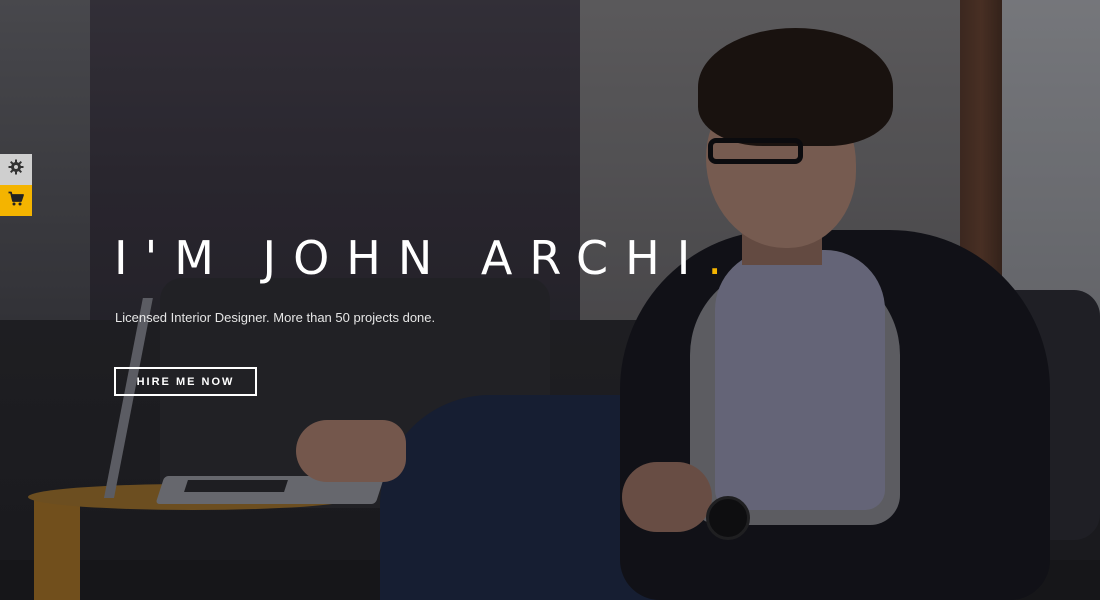 This screenshot has height=600, width=1100. I want to click on cart-icon, so click(16, 201).